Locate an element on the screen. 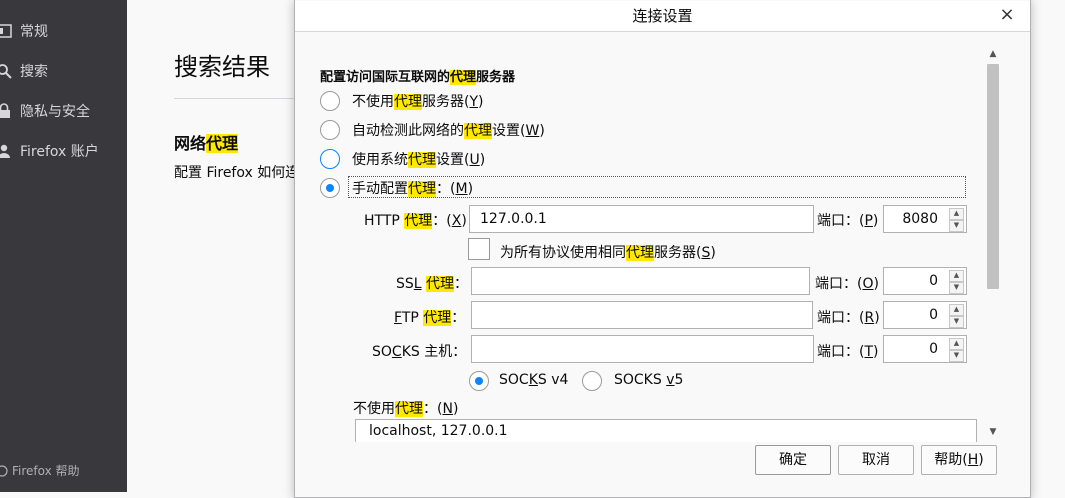 This screenshot has width=1065, height=498. socks-v5-label: SOCKS v5 is located at coordinates (648, 380).